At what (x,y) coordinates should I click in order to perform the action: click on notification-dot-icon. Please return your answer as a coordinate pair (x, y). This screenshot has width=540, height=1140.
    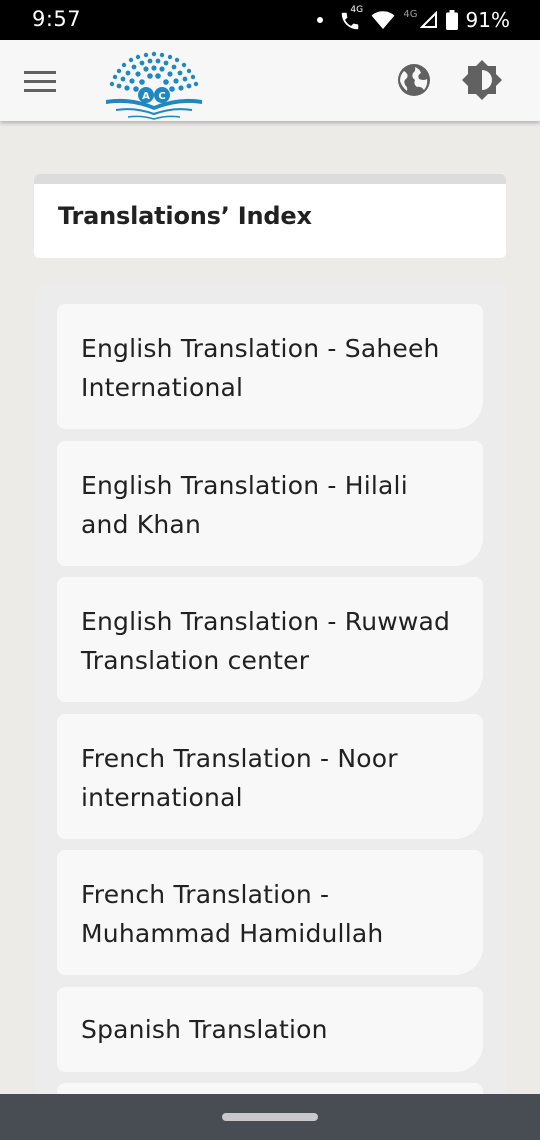
    Looking at the image, I should click on (320, 20).